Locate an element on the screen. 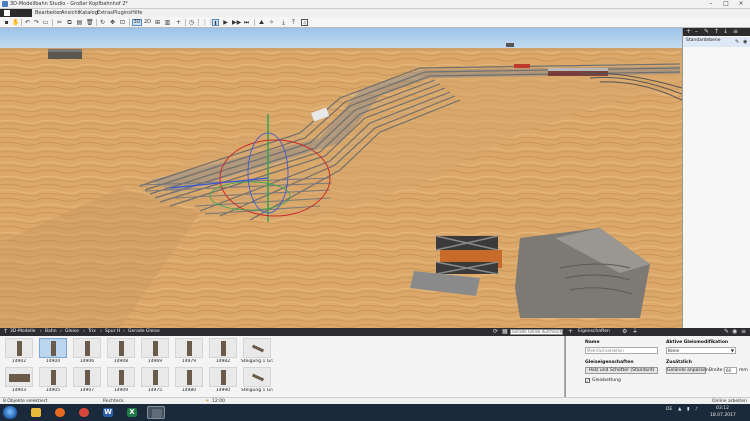 The width and height of the screenshot is (750, 421). move-down-icon: ↓ is located at coordinates (725, 32).